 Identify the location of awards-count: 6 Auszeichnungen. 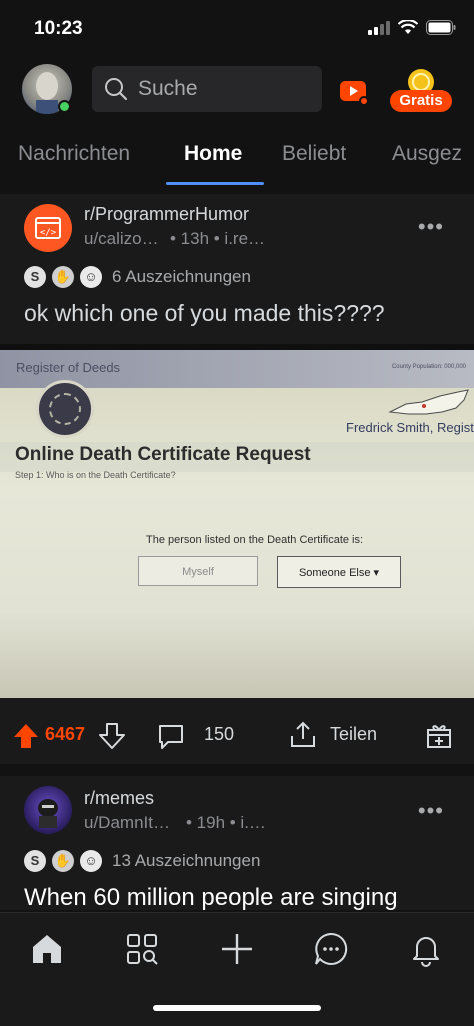
(181, 276).